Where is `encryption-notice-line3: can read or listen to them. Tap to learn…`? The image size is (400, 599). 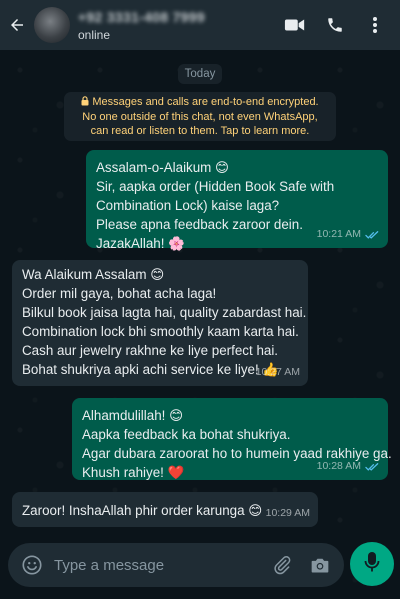
encryption-notice-line3: can read or listen to them. Tap to learn… is located at coordinates (200, 131).